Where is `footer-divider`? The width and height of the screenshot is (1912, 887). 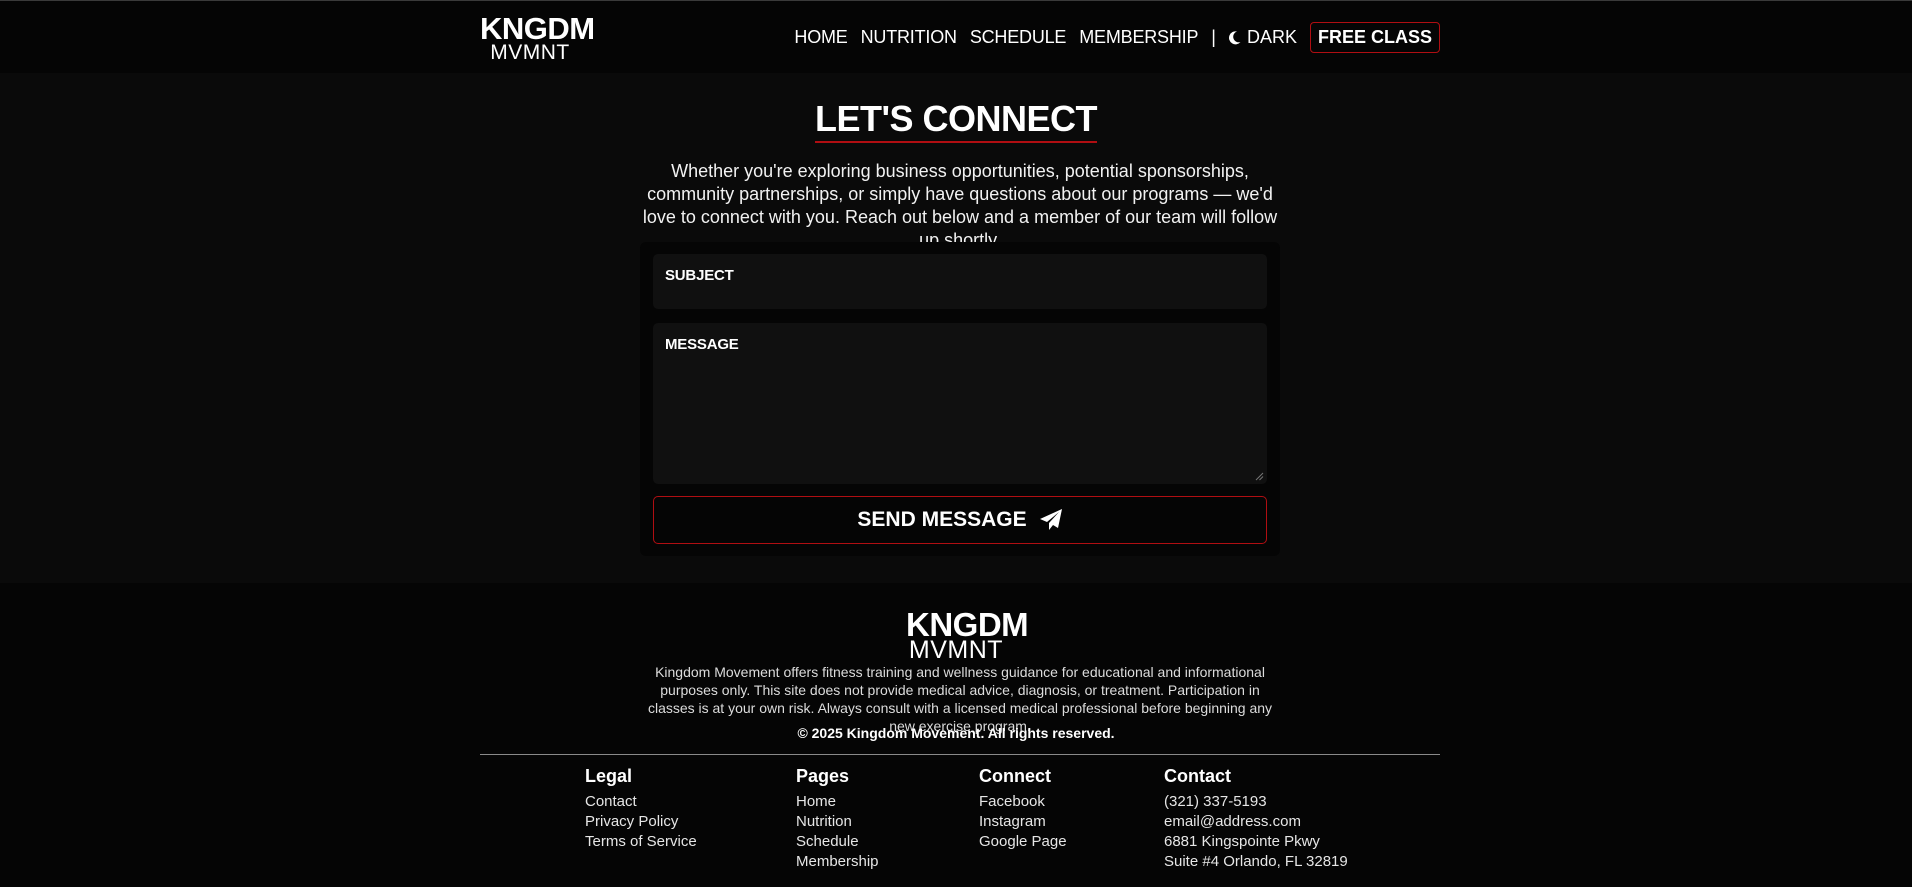 footer-divider is located at coordinates (960, 754).